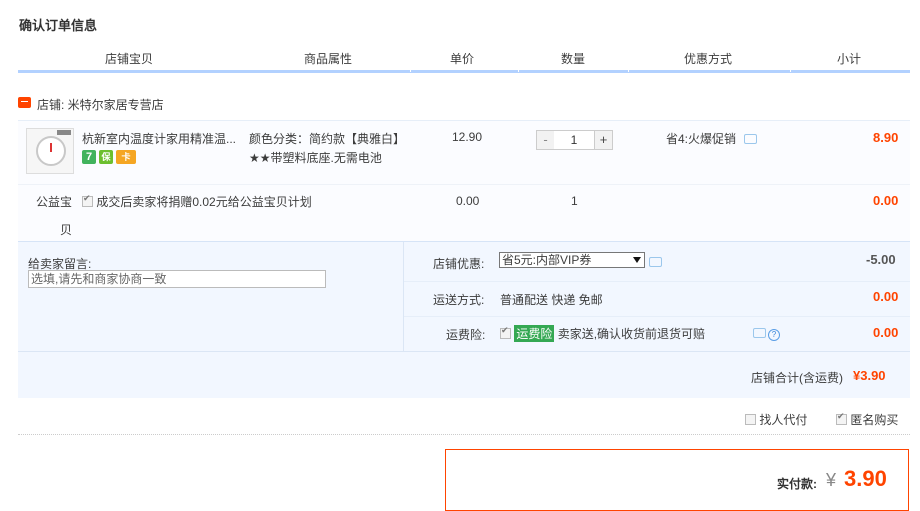 This screenshot has width=920, height=511. I want to click on quantity-stepper: - 1 +, so click(575, 140).